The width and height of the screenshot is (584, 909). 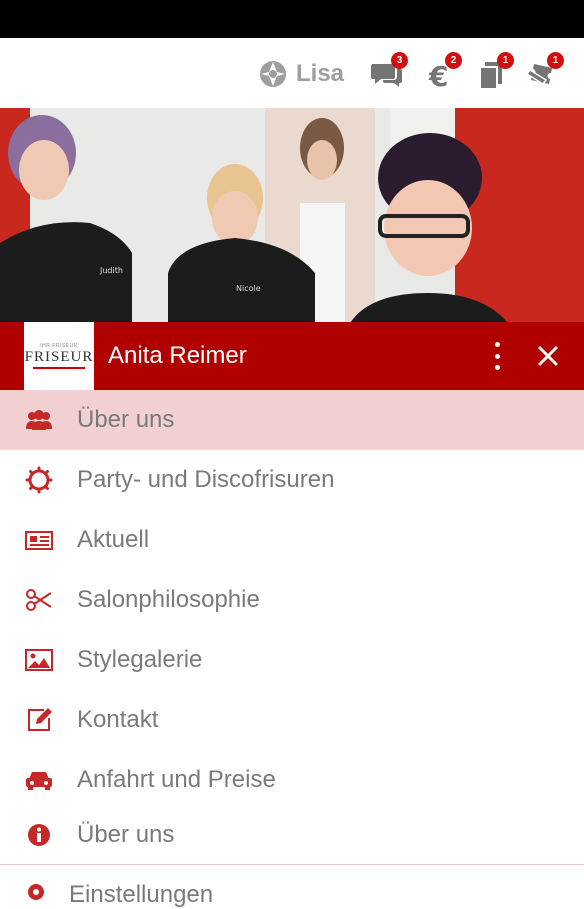 What do you see at coordinates (292, 720) in the screenshot?
I see `menu-item-kontakt: Kontakt` at bounding box center [292, 720].